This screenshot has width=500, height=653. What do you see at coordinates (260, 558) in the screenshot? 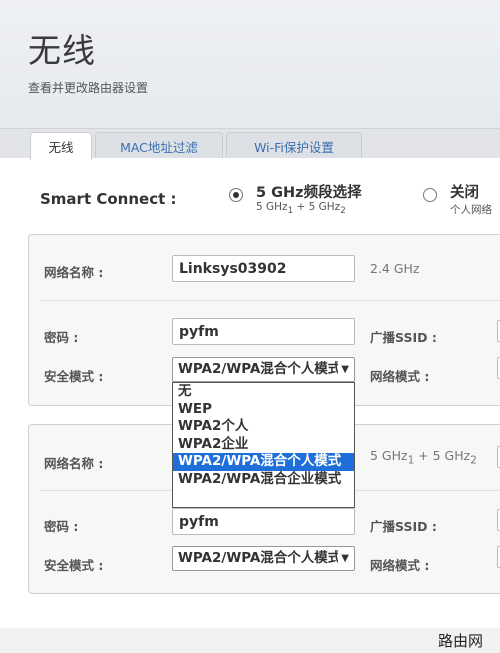
I see `security-mode-value-5ghz: WPA2/WPA混合个人模式` at bounding box center [260, 558].